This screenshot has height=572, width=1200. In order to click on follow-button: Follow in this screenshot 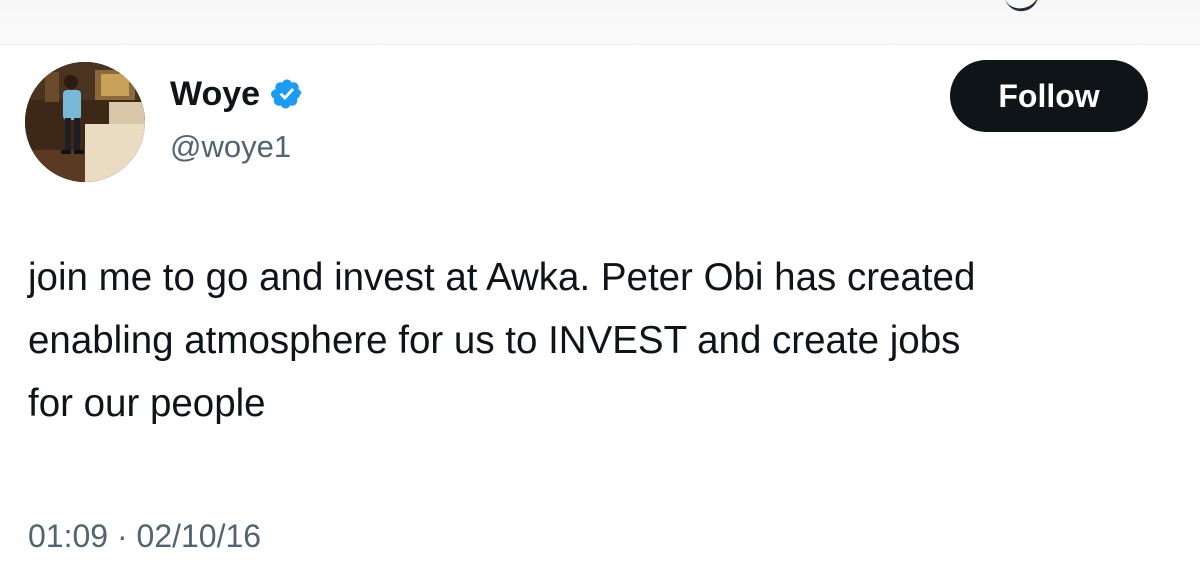, I will do `click(1049, 96)`.